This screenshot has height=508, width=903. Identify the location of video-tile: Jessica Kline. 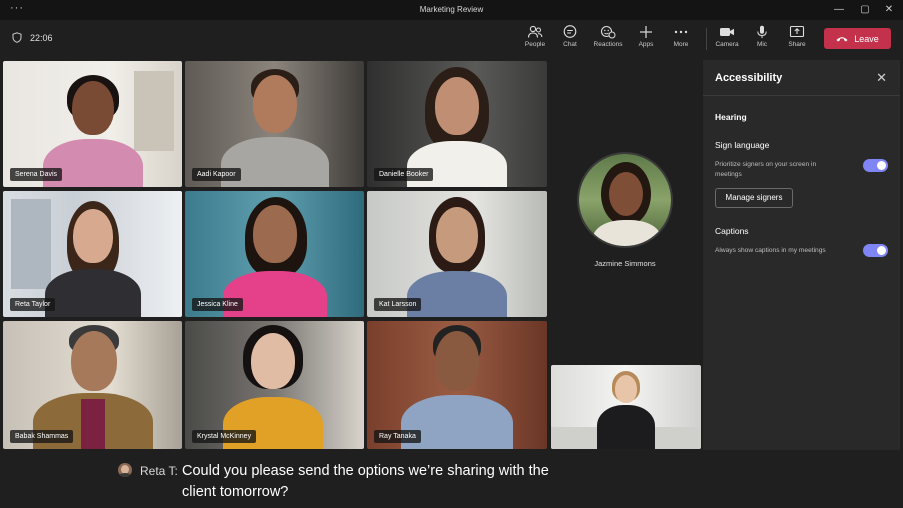
(274, 254).